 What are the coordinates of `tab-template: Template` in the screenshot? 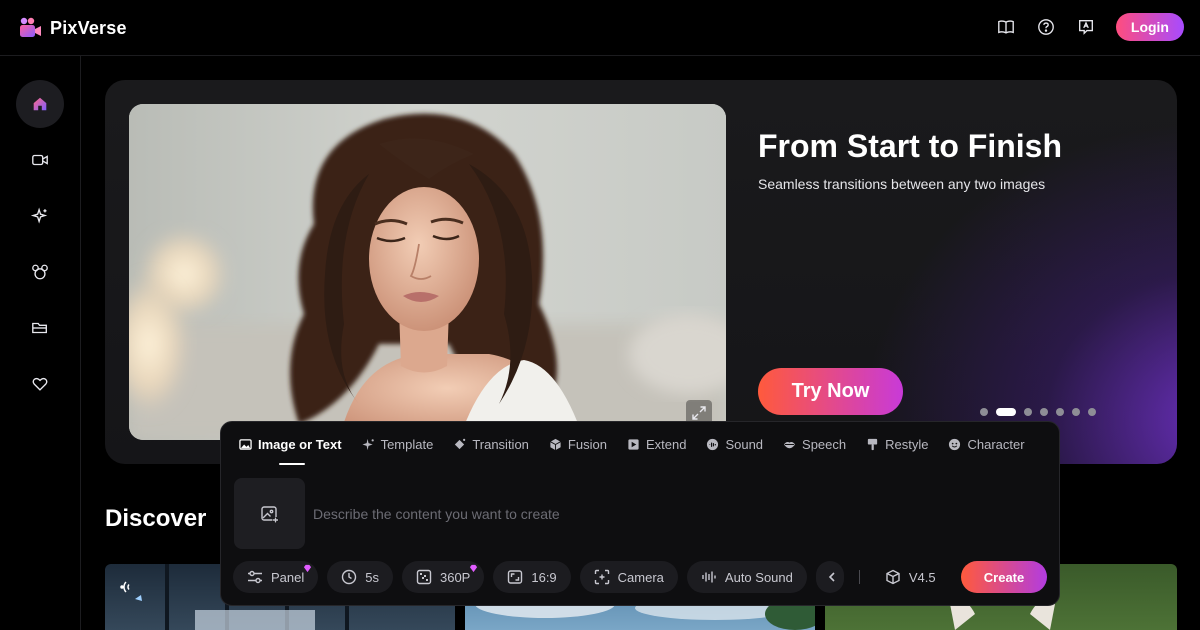 It's located at (398, 444).